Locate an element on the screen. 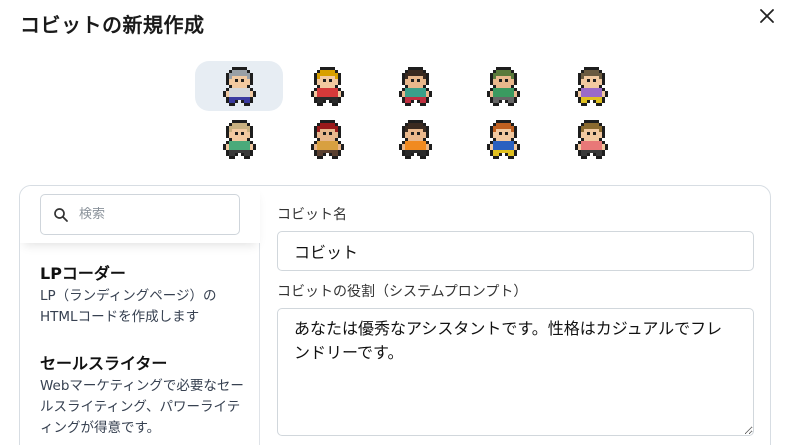 This screenshot has width=790, height=445. search-area is located at coordinates (140, 214).